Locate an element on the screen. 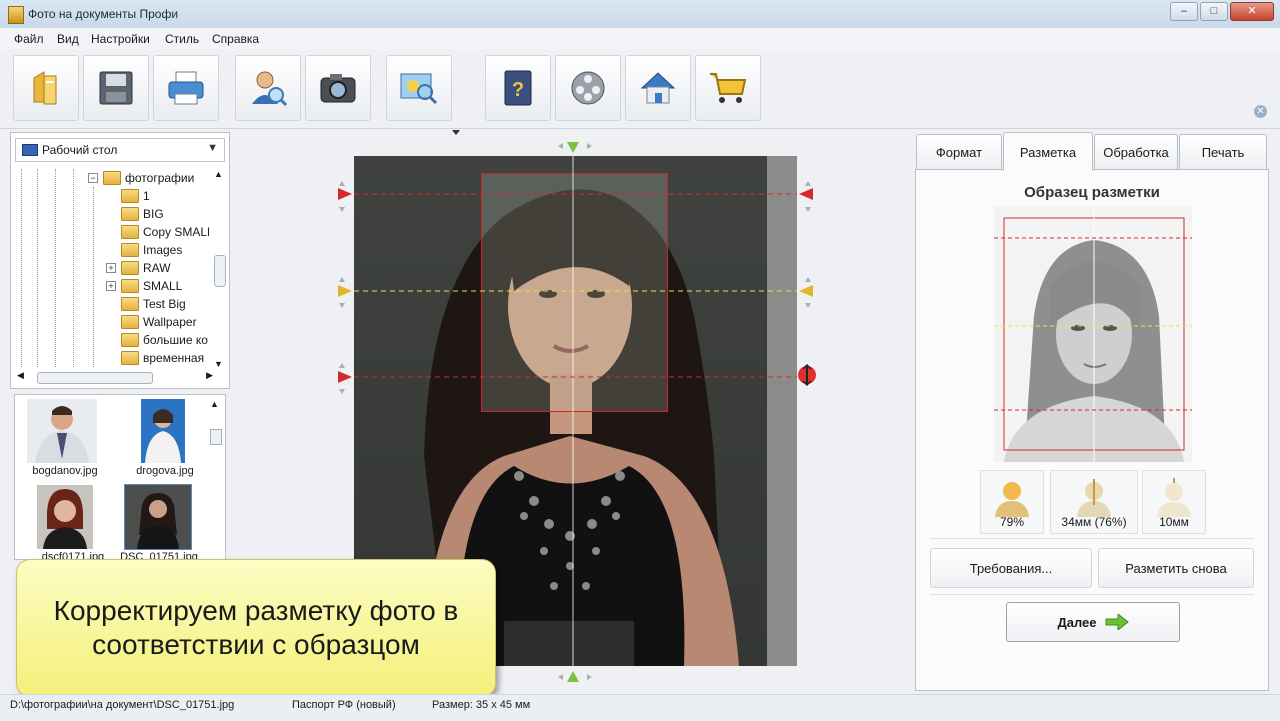 The width and height of the screenshot is (1280, 721). tree-node: большие ко is located at coordinates (164, 340).